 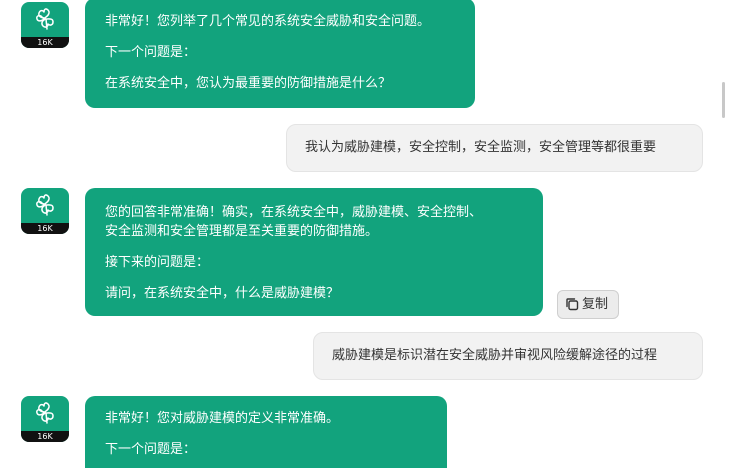 I want to click on assistant-message: 非常好！您对威胁建模的定义非常准确。 下一个问题是：, so click(x=266, y=432).